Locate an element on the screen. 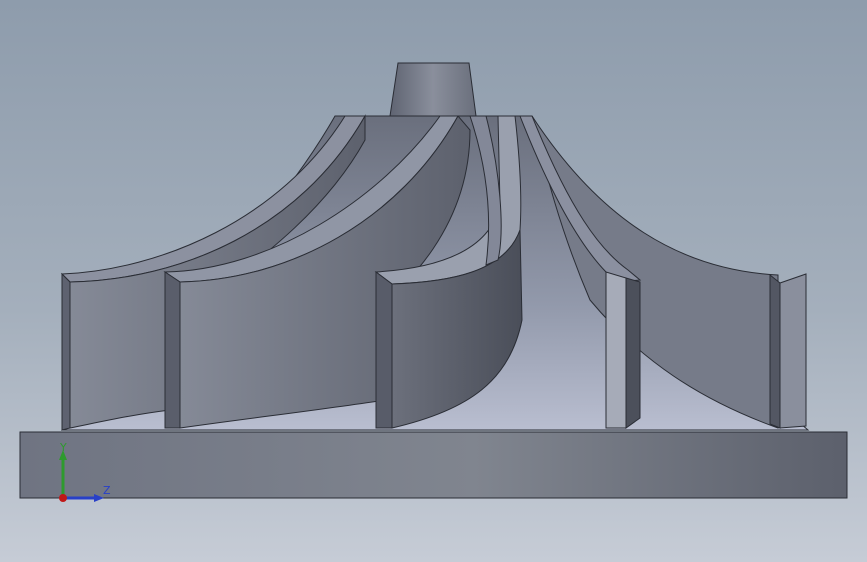 Image resolution: width=867 pixels, height=562 pixels. blade-second-front is located at coordinates (172, 350).